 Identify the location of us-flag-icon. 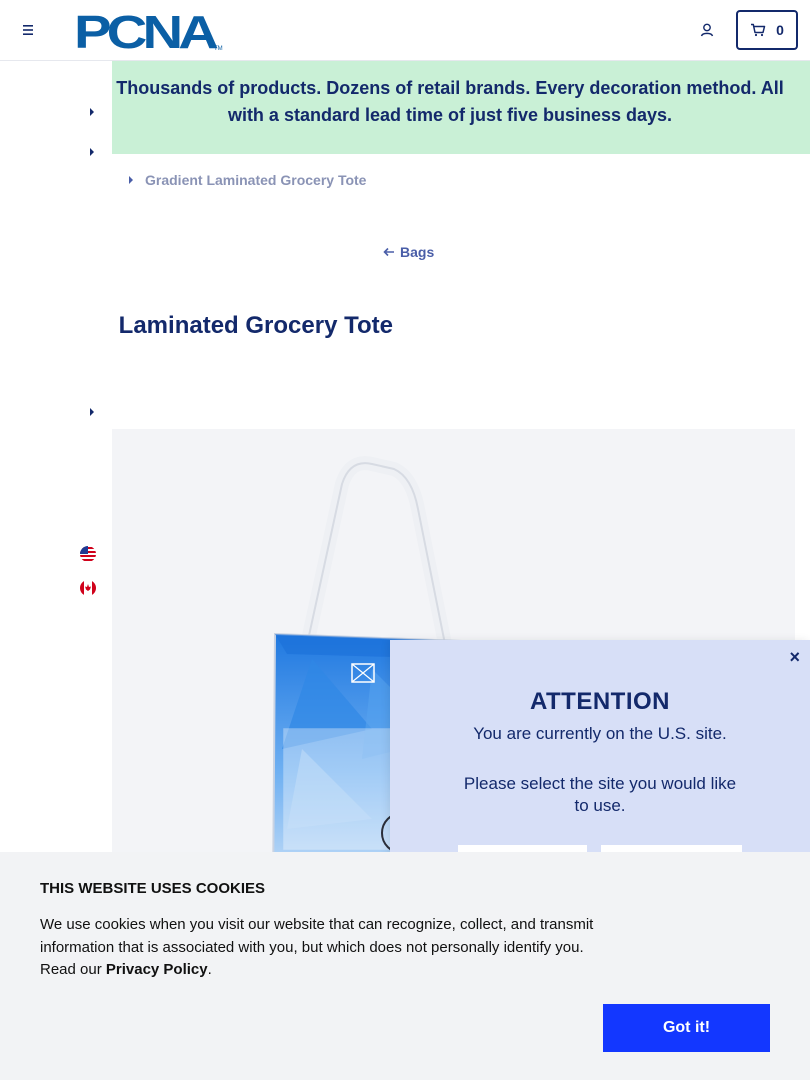
(88, 554).